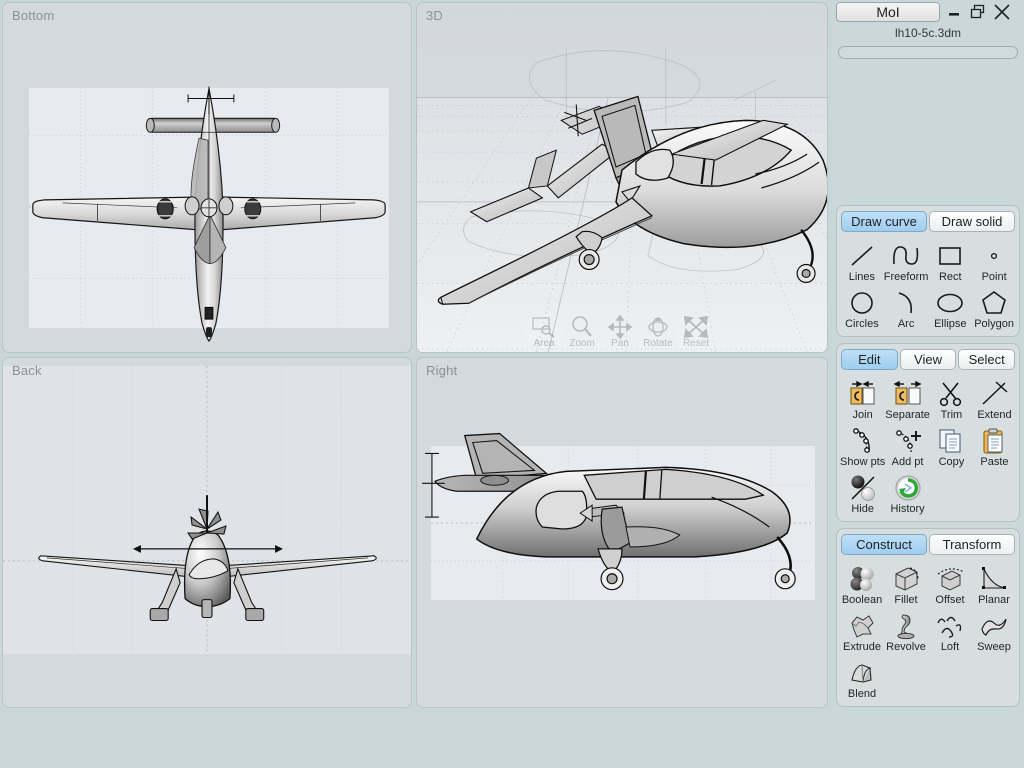 This screenshot has width=1024, height=768. Describe the element at coordinates (888, 12) in the screenshot. I see `app-title: MoI` at that location.